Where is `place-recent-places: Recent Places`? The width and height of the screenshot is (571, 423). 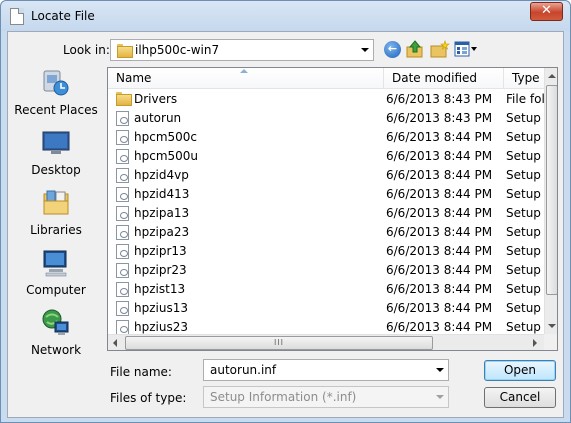
place-recent-places: Recent Places is located at coordinates (56, 96).